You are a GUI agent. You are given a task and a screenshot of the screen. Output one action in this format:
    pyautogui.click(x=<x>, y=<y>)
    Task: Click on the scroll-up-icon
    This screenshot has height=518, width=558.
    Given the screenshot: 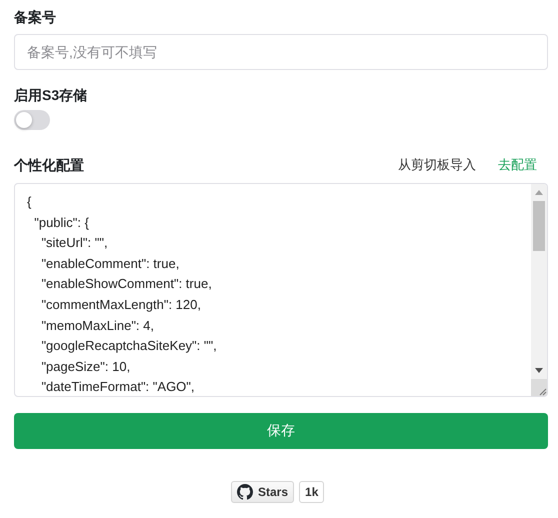 What is the action you would take?
    pyautogui.click(x=539, y=192)
    